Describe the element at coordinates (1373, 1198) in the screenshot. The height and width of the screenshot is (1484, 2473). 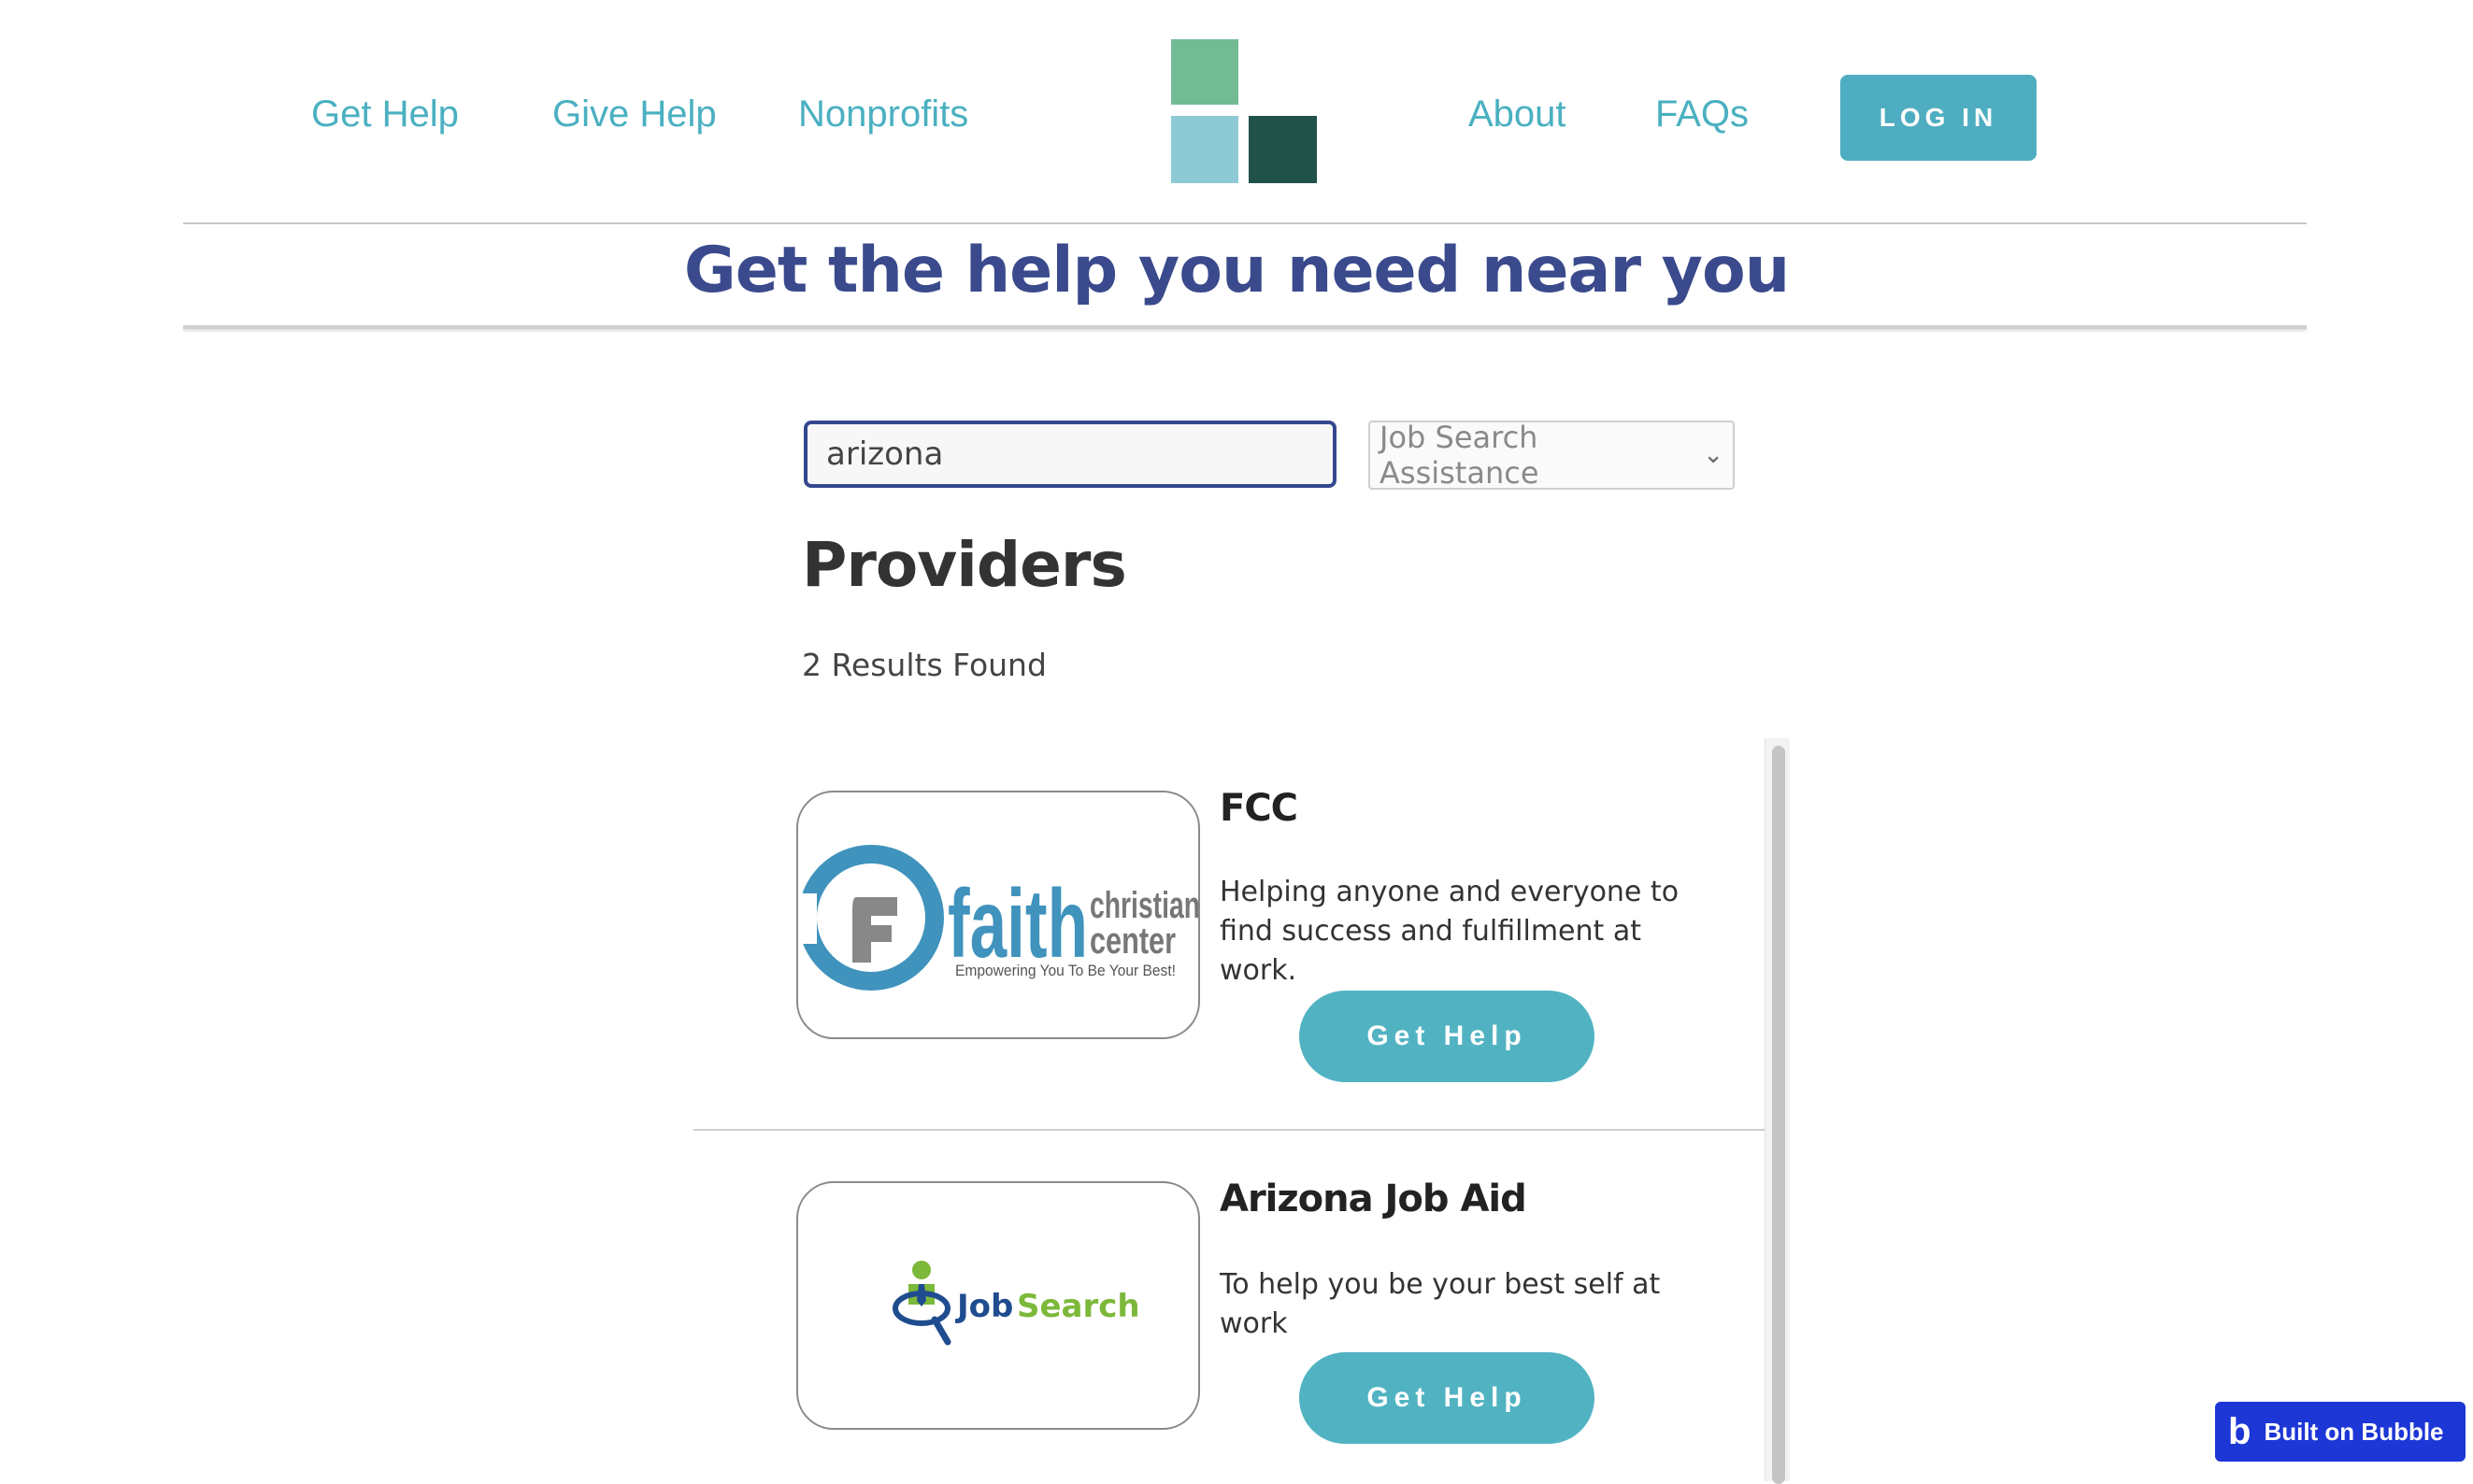
I see `provider-name: Arizona Job Aid` at that location.